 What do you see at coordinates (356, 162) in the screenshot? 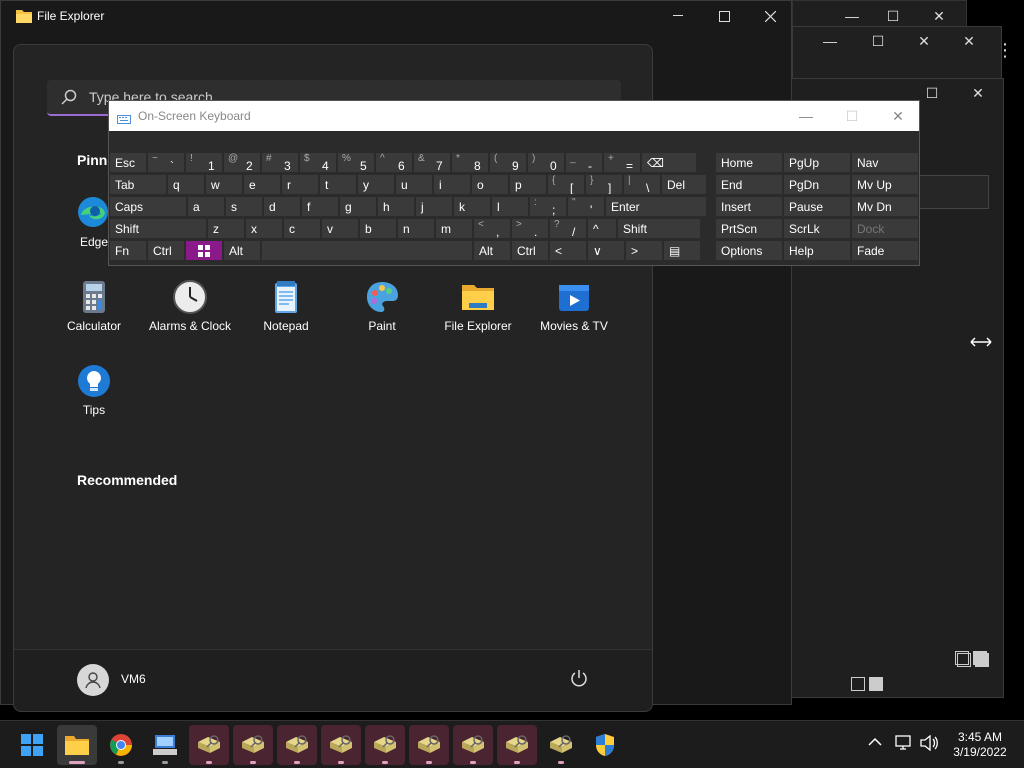
I see `key: % 5` at bounding box center [356, 162].